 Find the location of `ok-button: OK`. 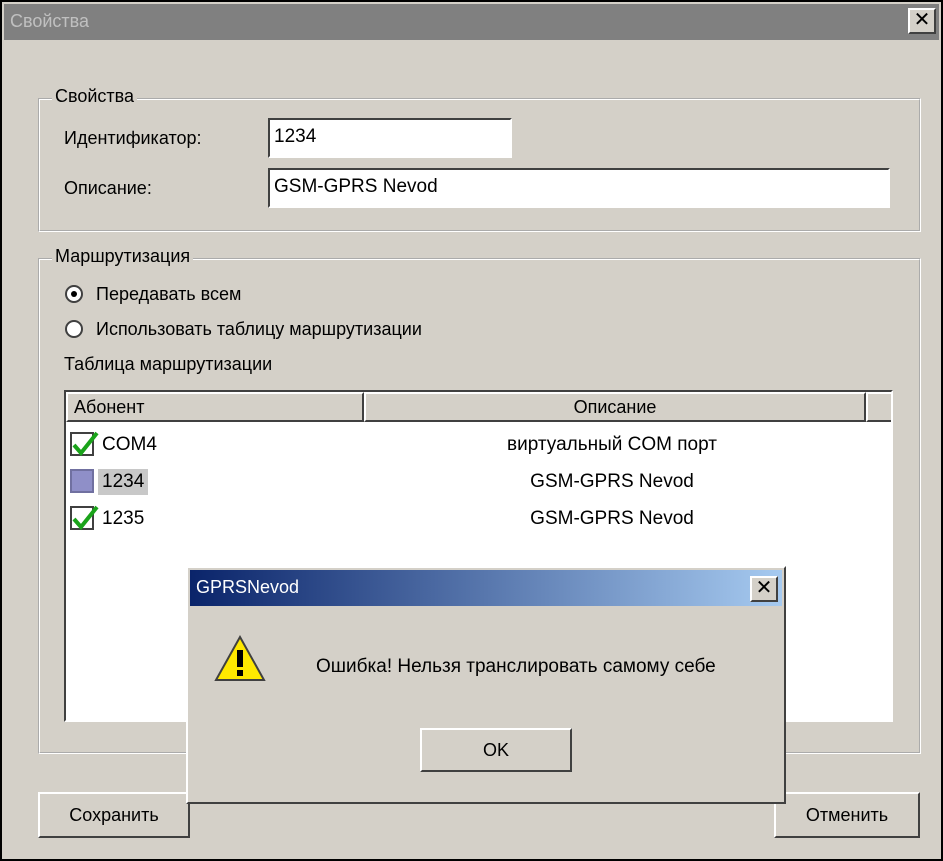

ok-button: OK is located at coordinates (496, 750).